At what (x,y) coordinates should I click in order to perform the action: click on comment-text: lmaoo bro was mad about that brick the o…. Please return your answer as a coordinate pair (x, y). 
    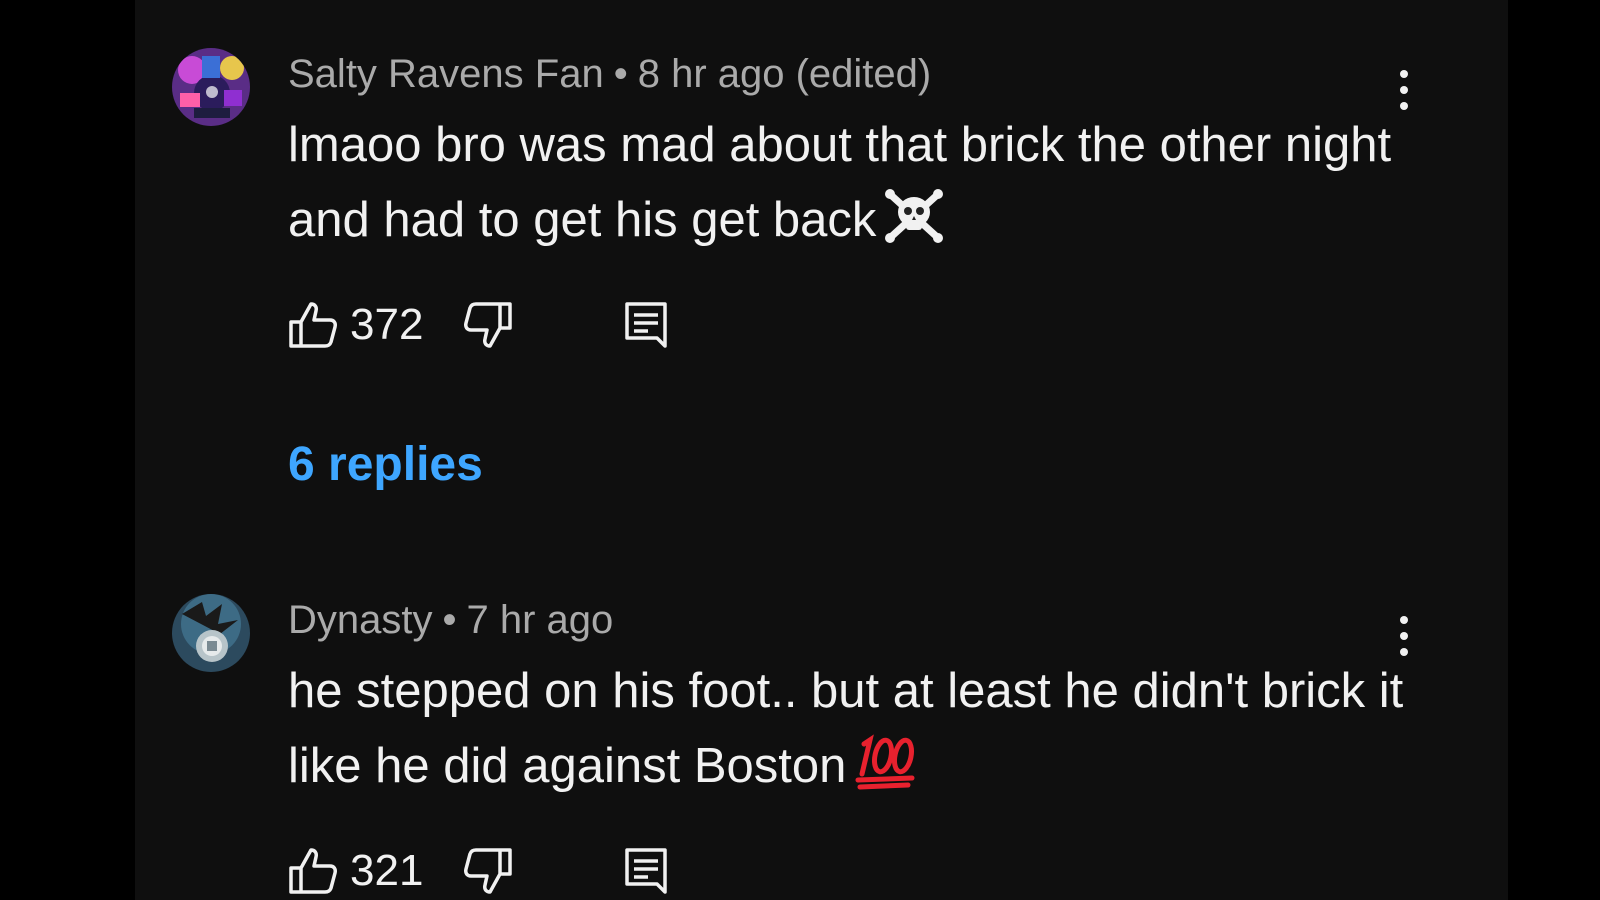
    Looking at the image, I should click on (853, 187).